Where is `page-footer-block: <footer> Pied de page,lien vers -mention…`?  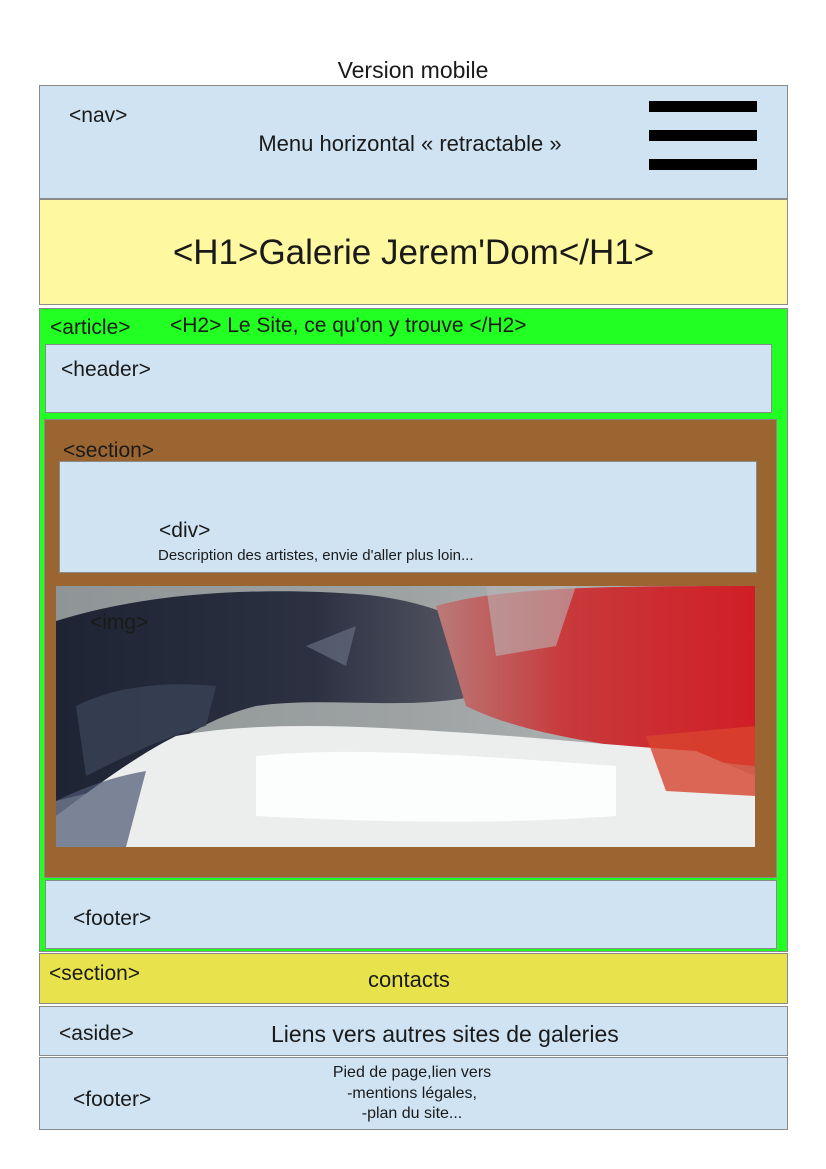
page-footer-block: <footer> Pied de page,lien vers -mention… is located at coordinates (413, 1093).